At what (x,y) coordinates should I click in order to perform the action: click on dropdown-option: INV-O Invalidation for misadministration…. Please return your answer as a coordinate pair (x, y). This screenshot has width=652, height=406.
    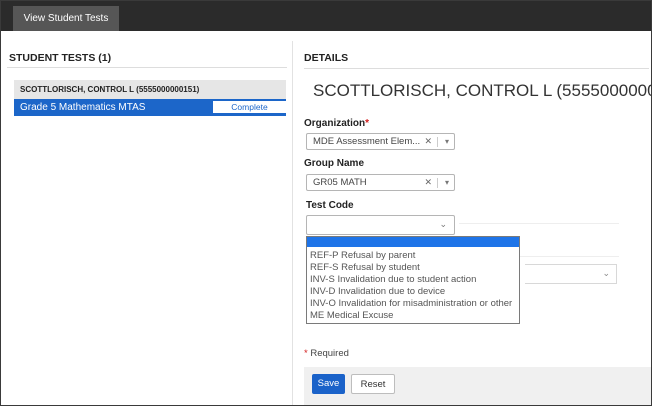
    Looking at the image, I should click on (413, 304).